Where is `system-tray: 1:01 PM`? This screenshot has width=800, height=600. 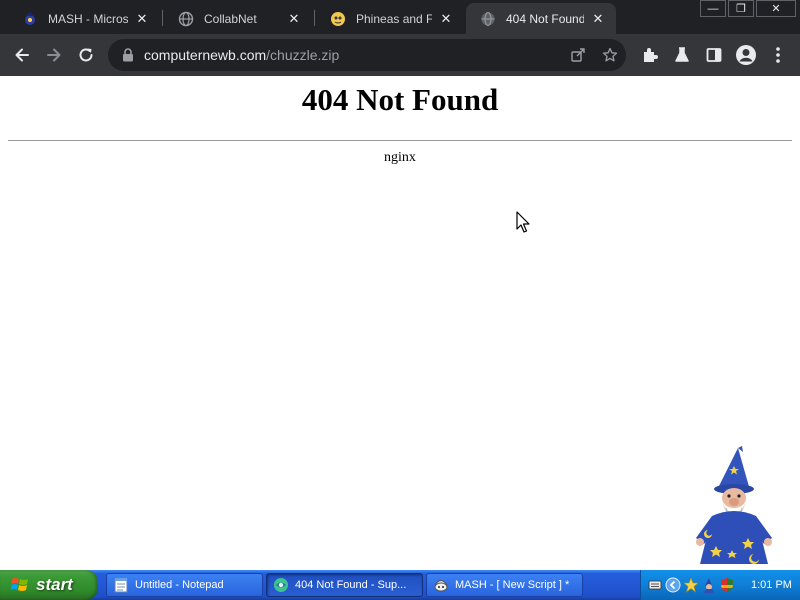 system-tray: 1:01 PM is located at coordinates (720, 585).